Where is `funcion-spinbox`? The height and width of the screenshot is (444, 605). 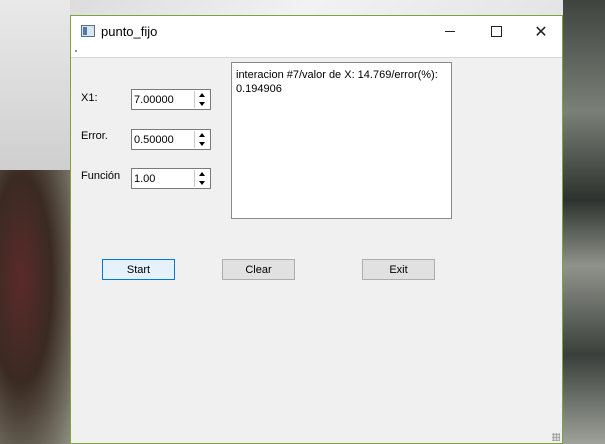
funcion-spinbox is located at coordinates (171, 178).